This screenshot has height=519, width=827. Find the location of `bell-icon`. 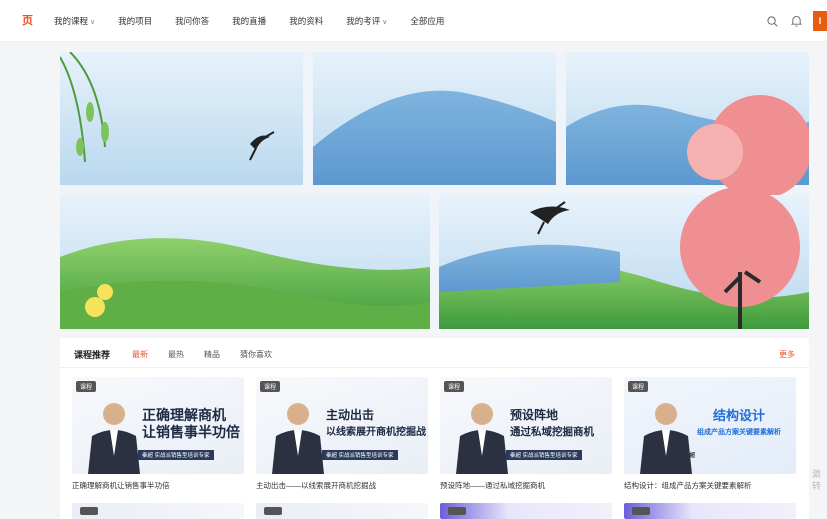

bell-icon is located at coordinates (796, 21).